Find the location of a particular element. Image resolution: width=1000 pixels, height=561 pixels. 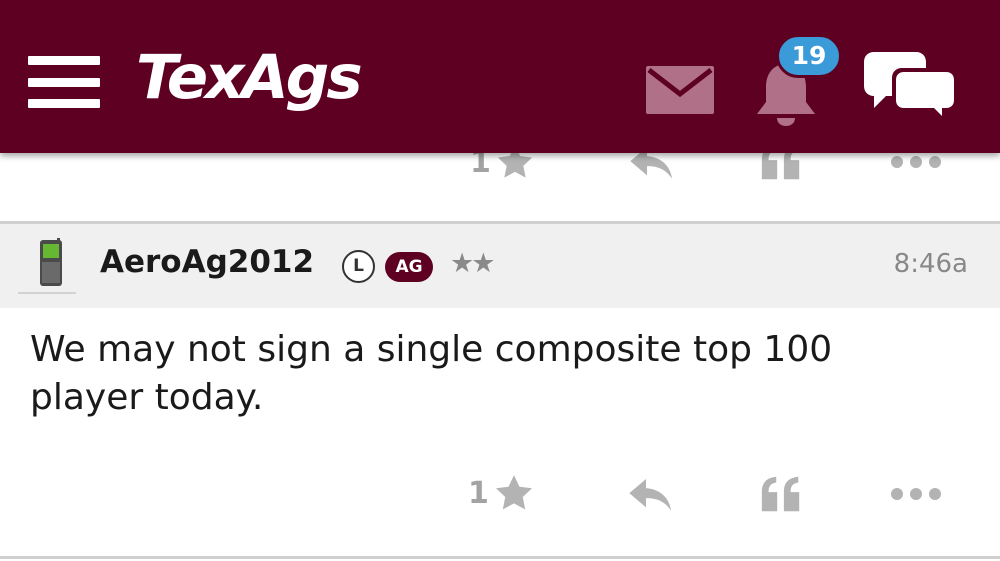

post-star-button: 1 is located at coordinates (501, 493).